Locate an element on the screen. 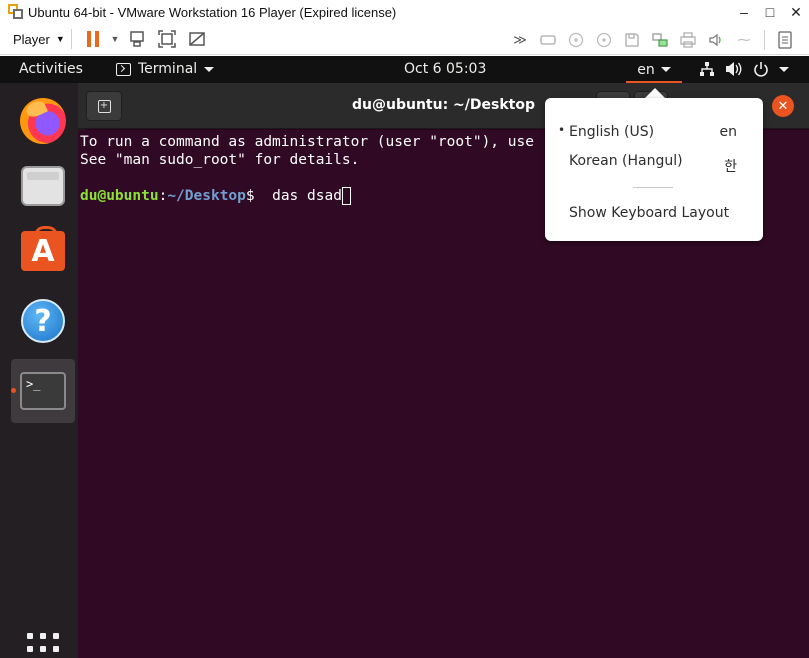 The width and height of the screenshot is (809, 658). player-menu-label: Player is located at coordinates (31, 39).